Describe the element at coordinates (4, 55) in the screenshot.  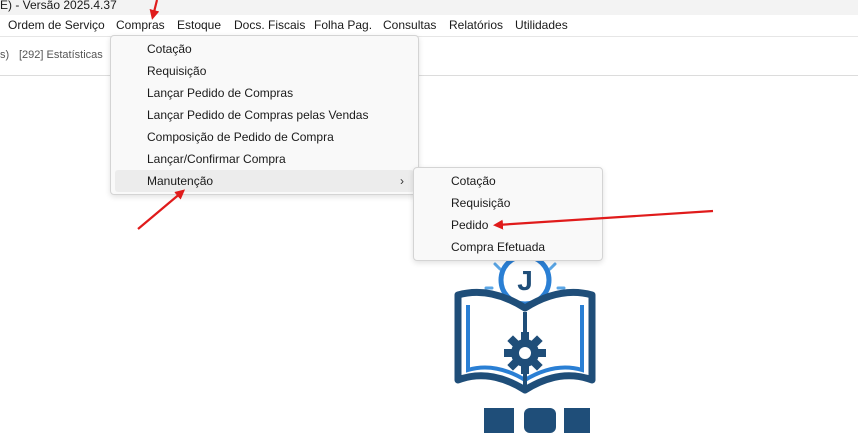
I see `tab-partial: s)` at that location.